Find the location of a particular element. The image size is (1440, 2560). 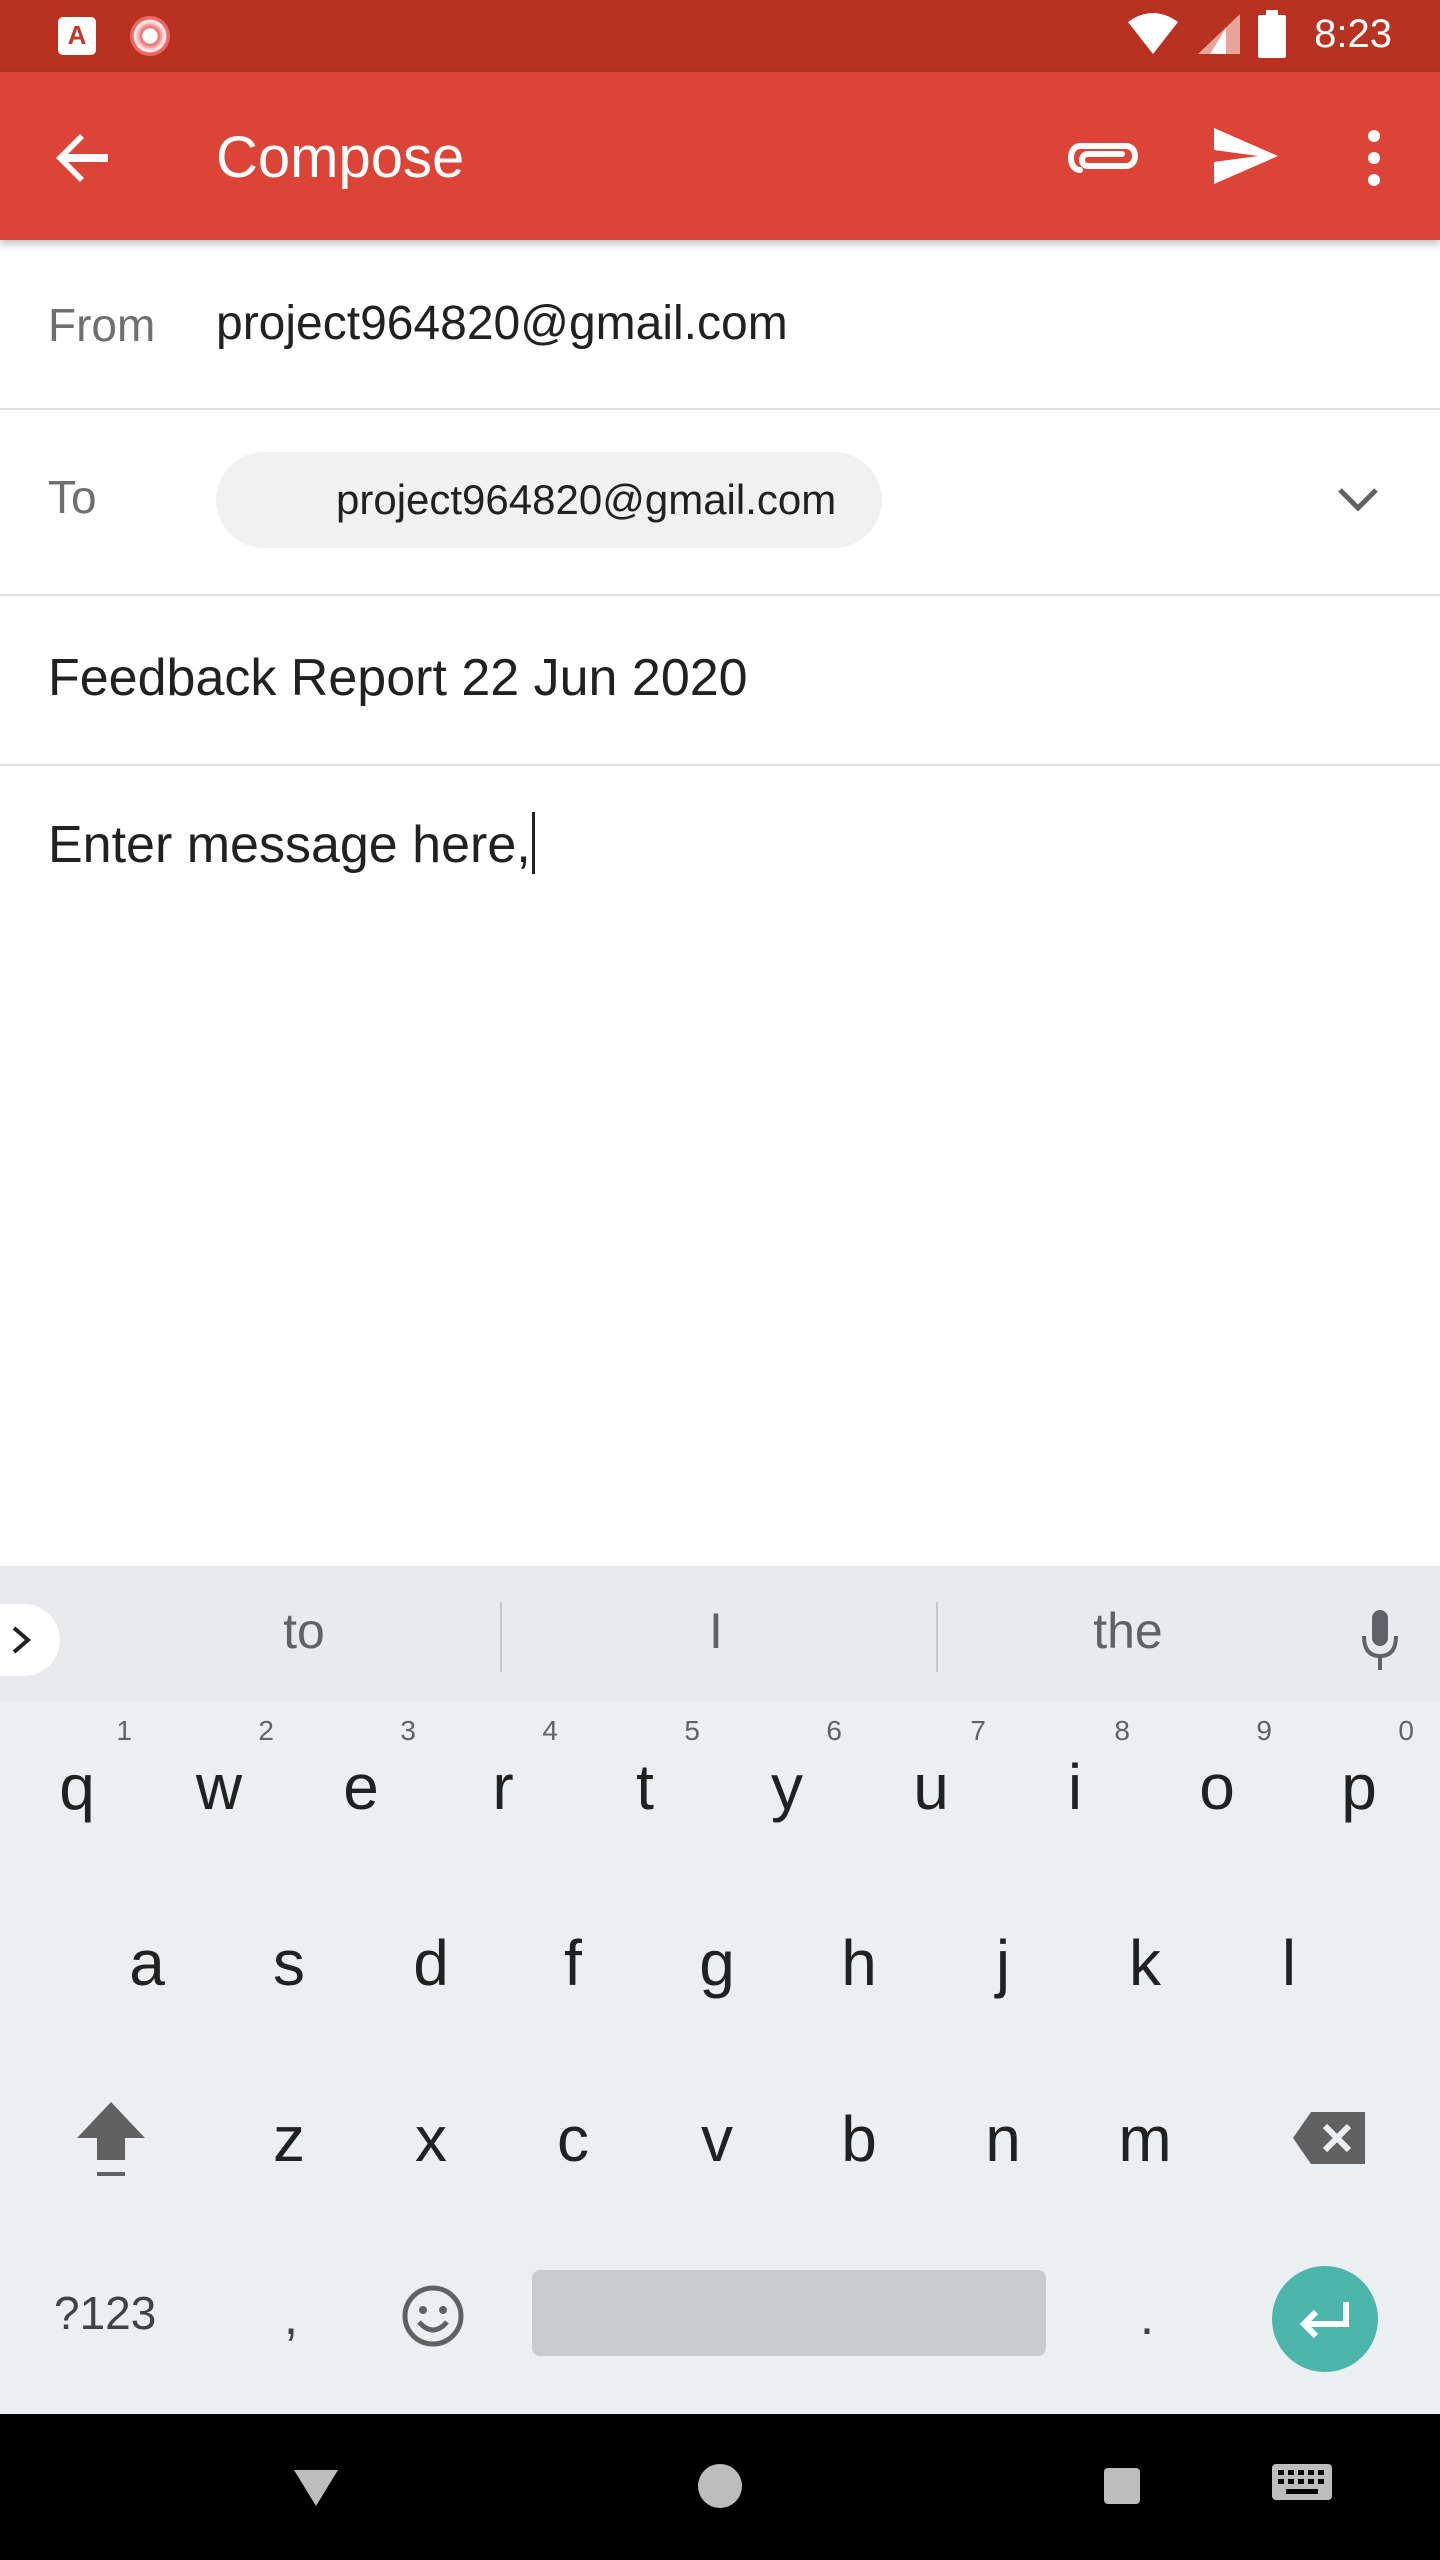

key-hint: 2 is located at coordinates (266, 1730).